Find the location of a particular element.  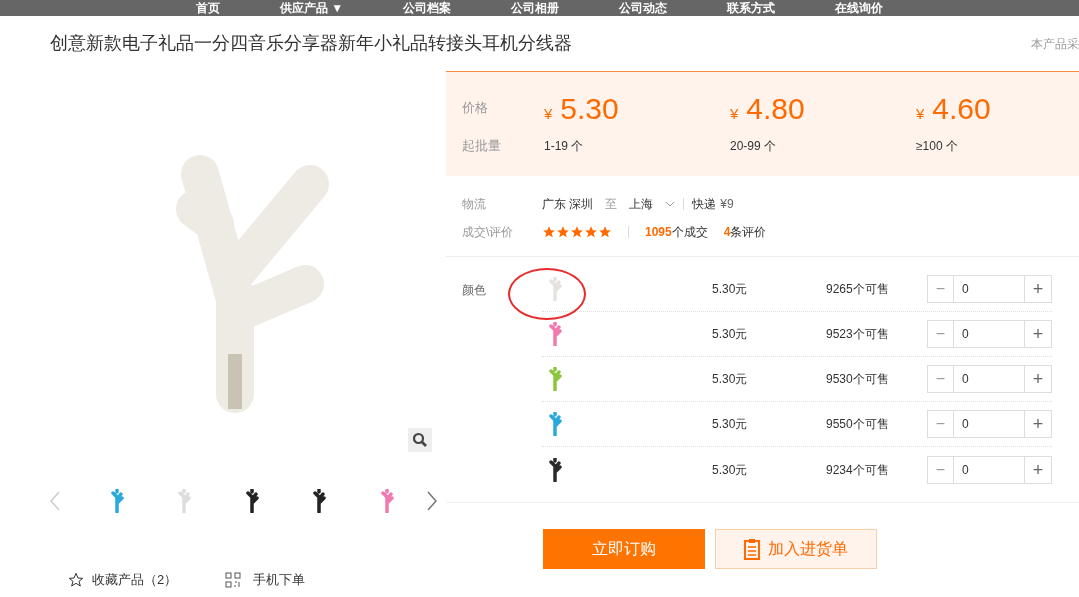

tier-quantity: 20-99 个 is located at coordinates (754, 146).